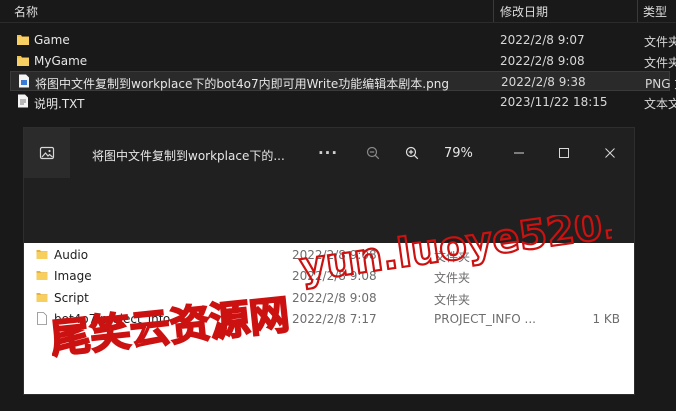 The image size is (676, 411). What do you see at coordinates (26, 11) in the screenshot?
I see `column-name-header: 名称` at bounding box center [26, 11].